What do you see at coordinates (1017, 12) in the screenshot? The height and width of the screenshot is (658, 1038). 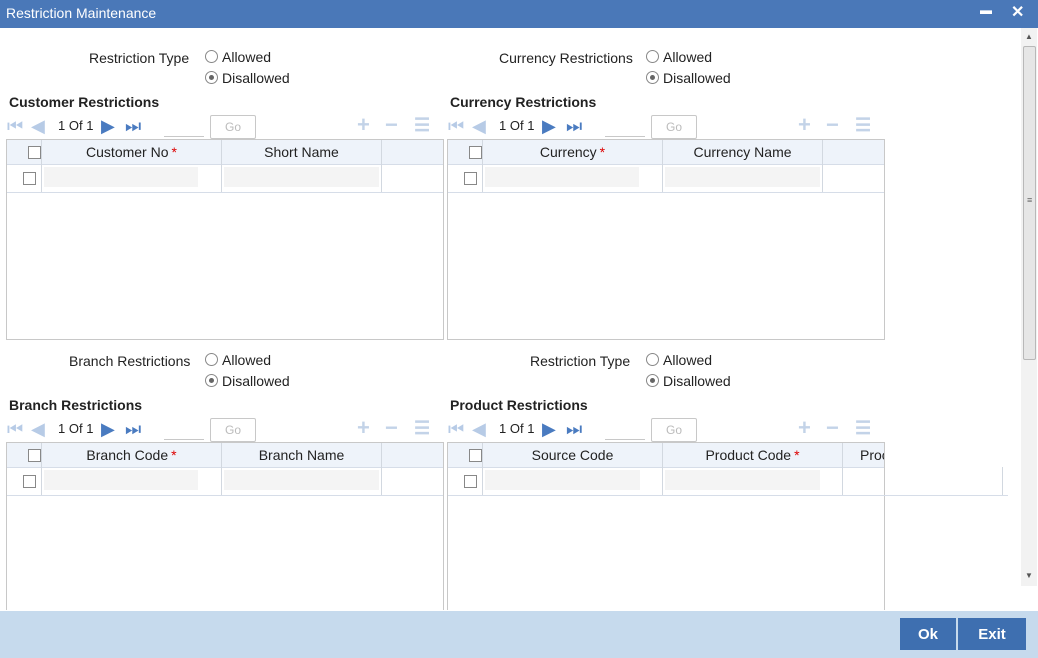 I see `close-icon: ✕` at bounding box center [1017, 12].